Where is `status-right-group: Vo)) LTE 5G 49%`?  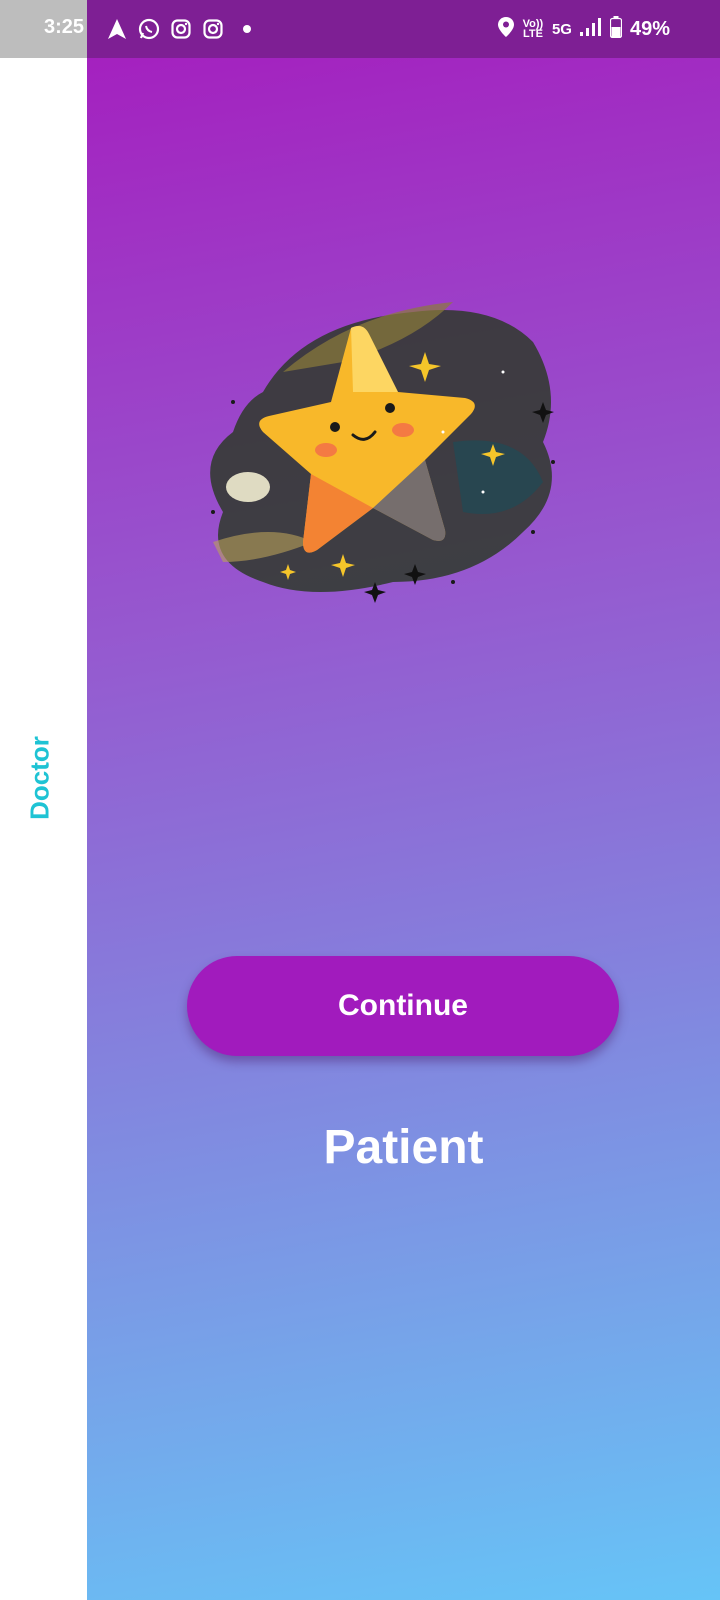
status-right-group: Vo)) LTE 5G 49% is located at coordinates (583, 29).